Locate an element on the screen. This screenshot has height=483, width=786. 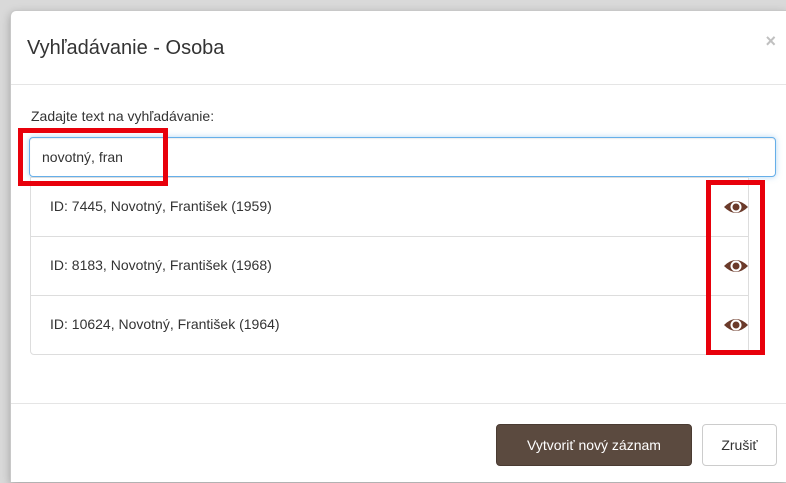
search-label: Zadajte text na vyhľadávanie: is located at coordinates (123, 116).